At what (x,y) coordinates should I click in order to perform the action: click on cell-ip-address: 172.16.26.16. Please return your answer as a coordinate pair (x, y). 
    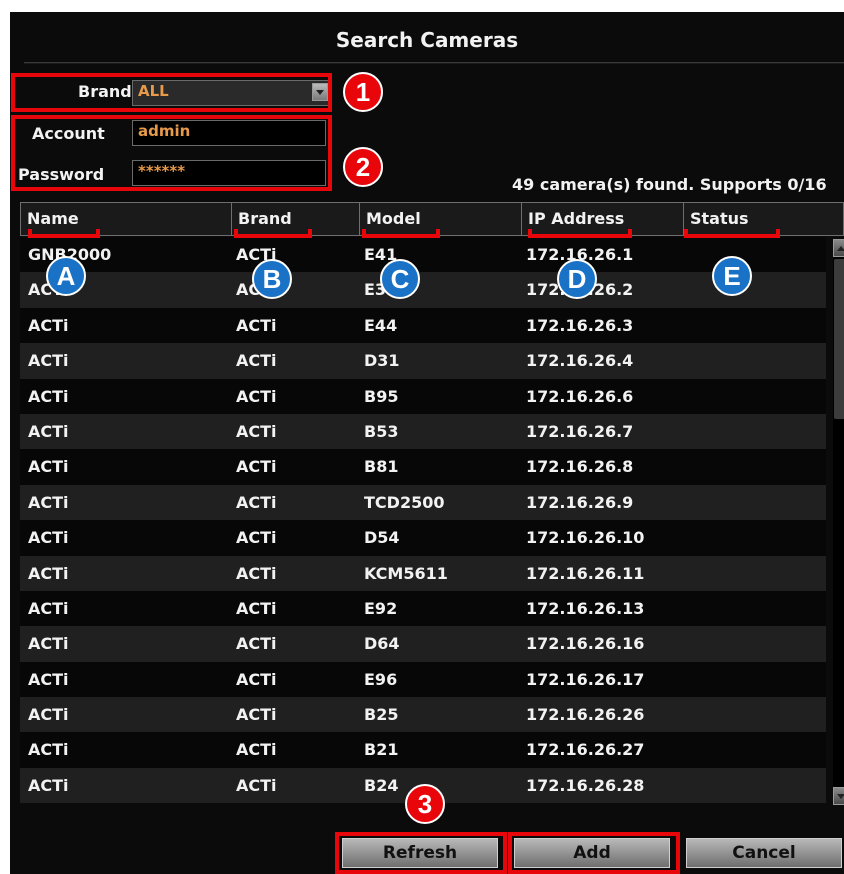
    Looking at the image, I should click on (585, 644).